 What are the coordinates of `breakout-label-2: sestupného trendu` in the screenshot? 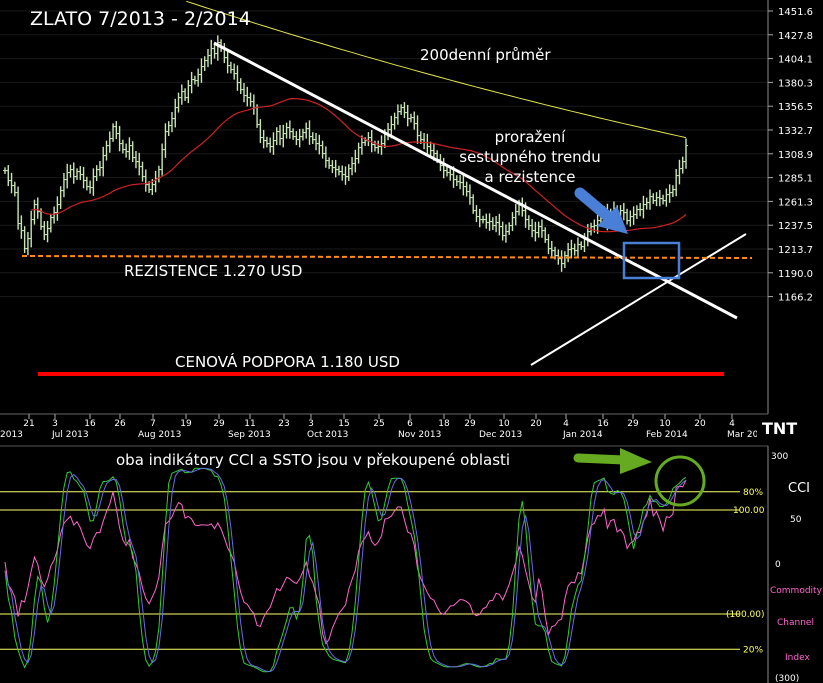 It's located at (529, 157).